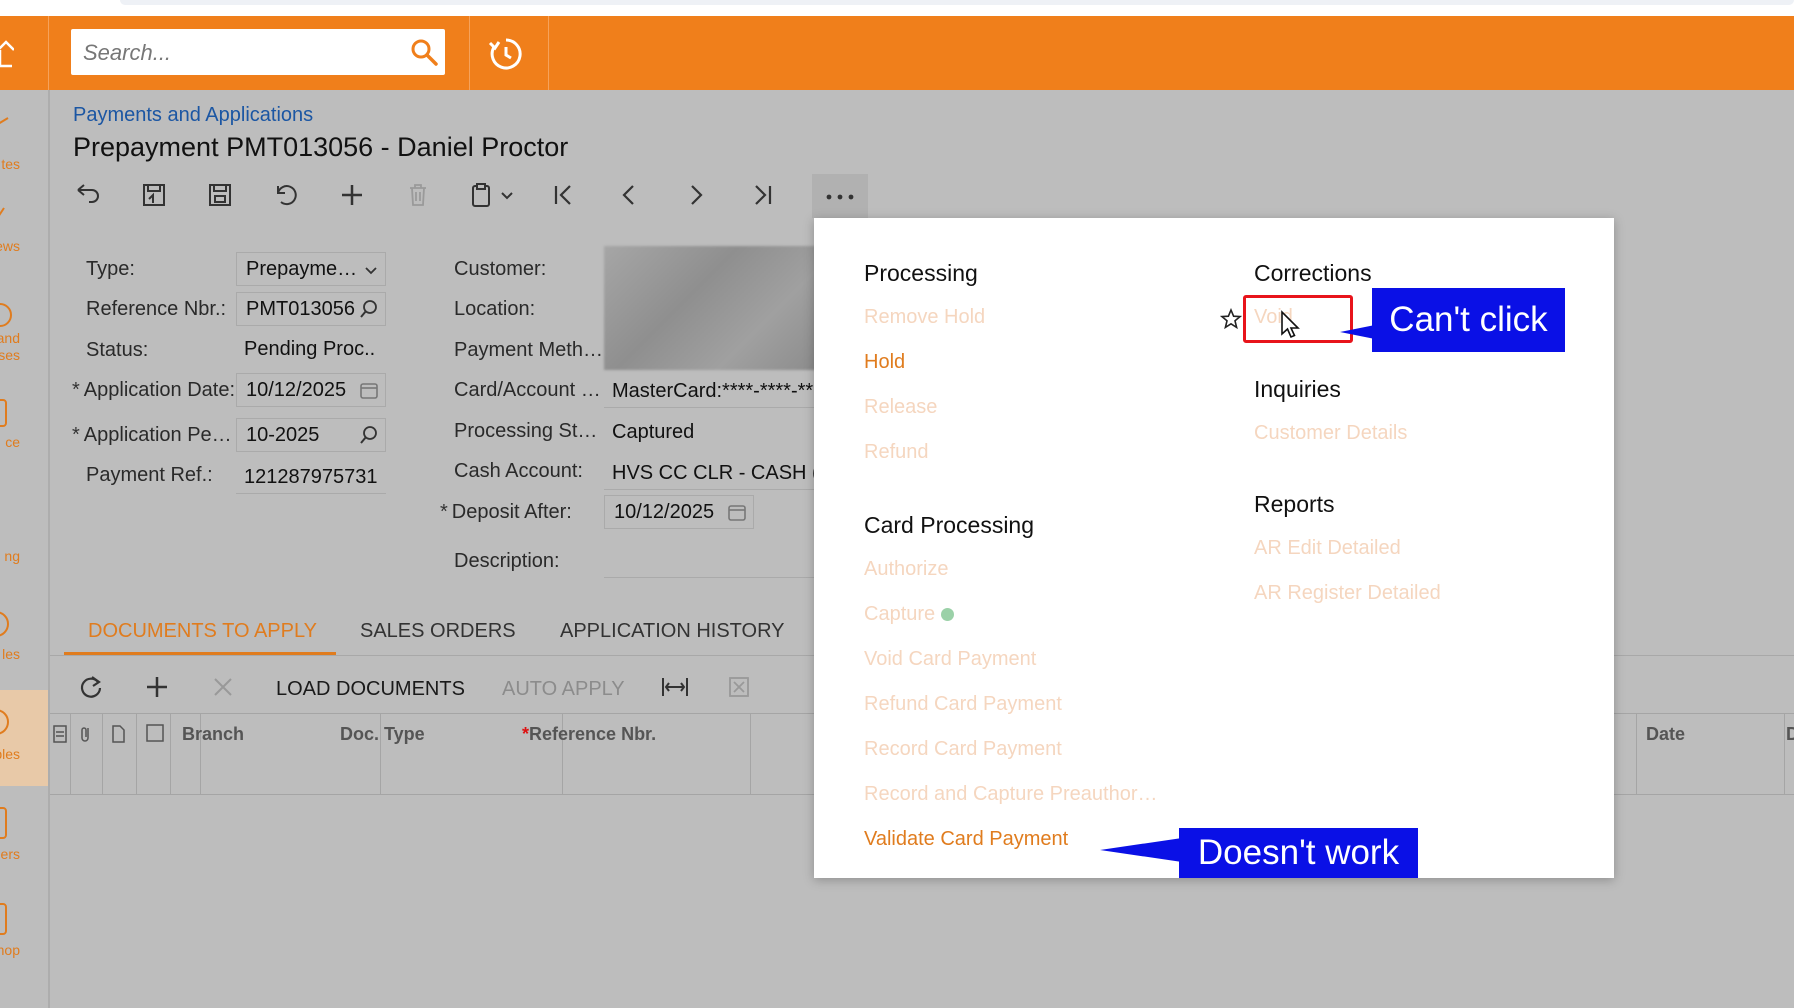  Describe the element at coordinates (220, 194) in the screenshot. I see `save-button` at that location.